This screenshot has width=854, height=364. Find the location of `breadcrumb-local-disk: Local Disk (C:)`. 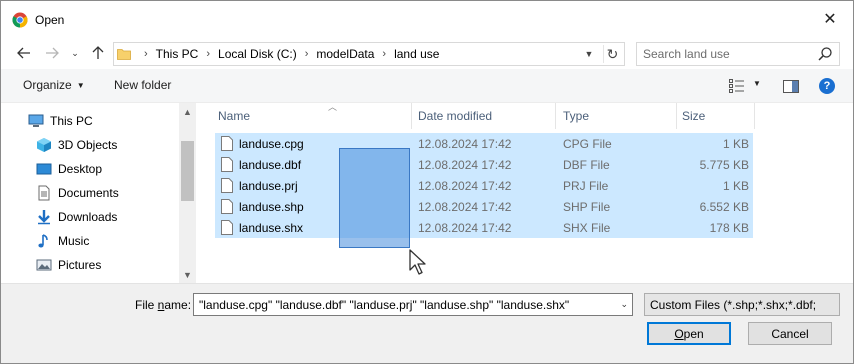

breadcrumb-local-disk: Local Disk (C:) is located at coordinates (257, 54).